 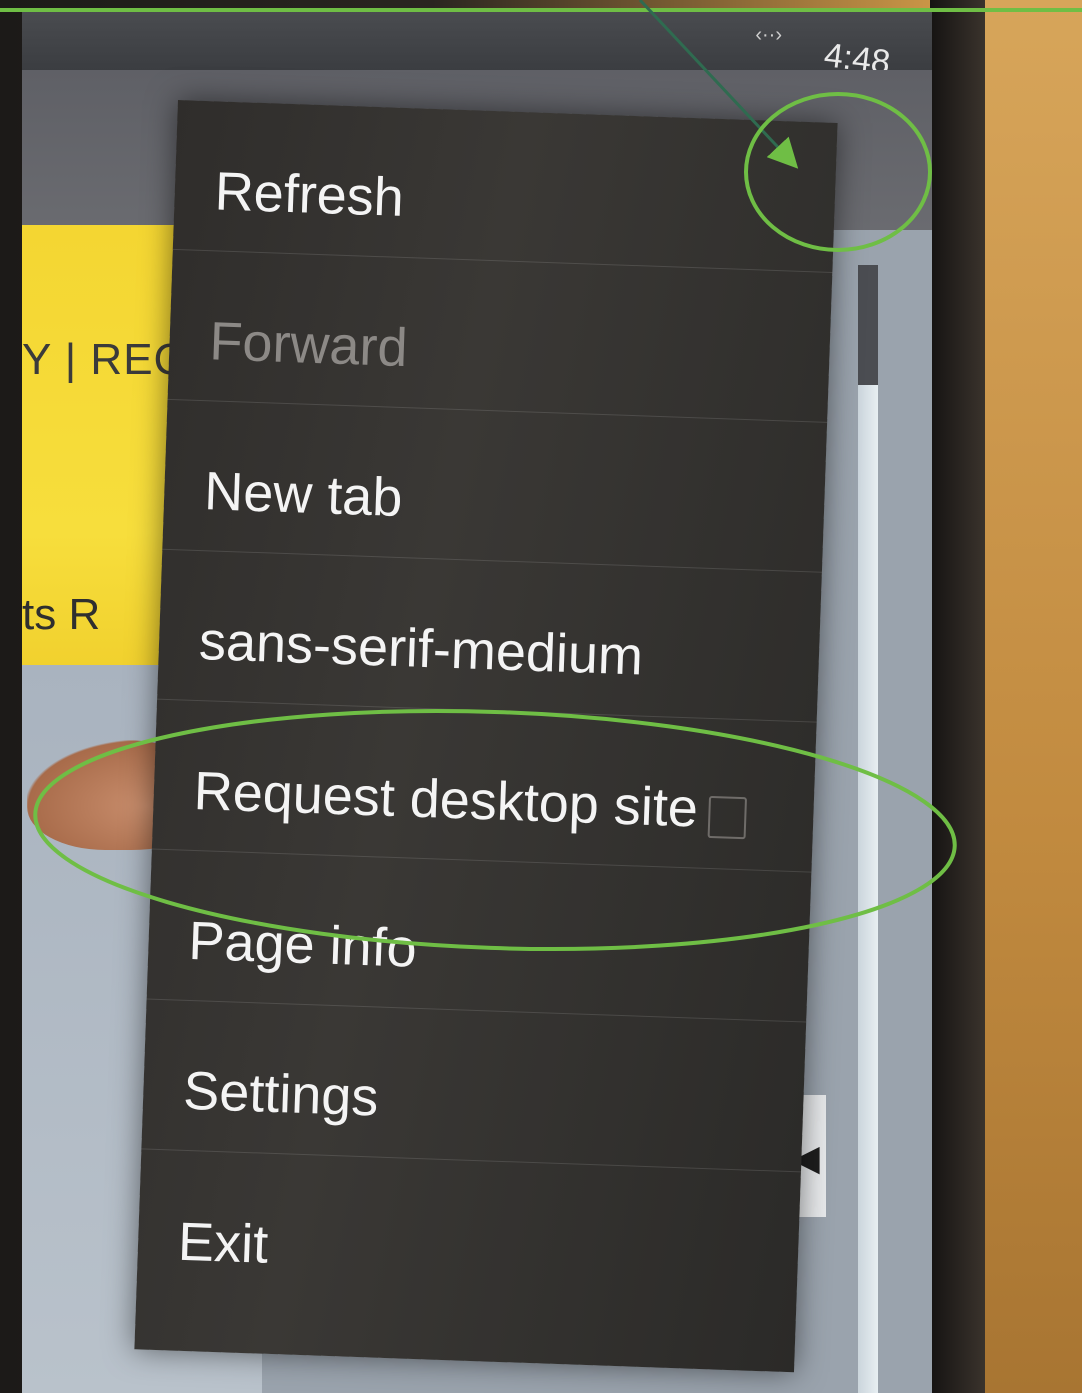 I want to click on annotation-ellipse-desktop-site, so click(x=495, y=830).